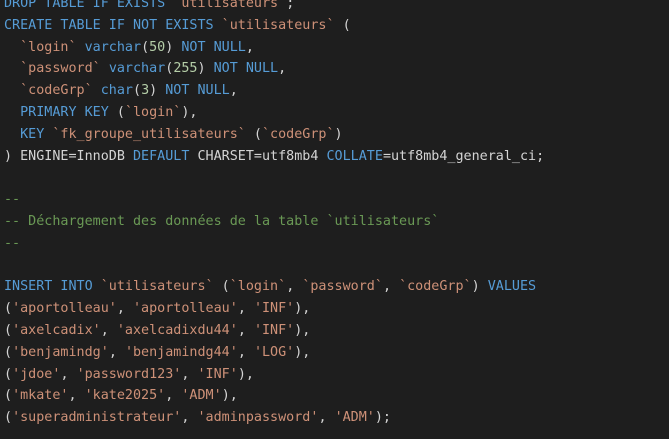 Image resolution: width=669 pixels, height=439 pixels. I want to click on code-token-plain: CHARSET=utf8mb4, so click(258, 156).